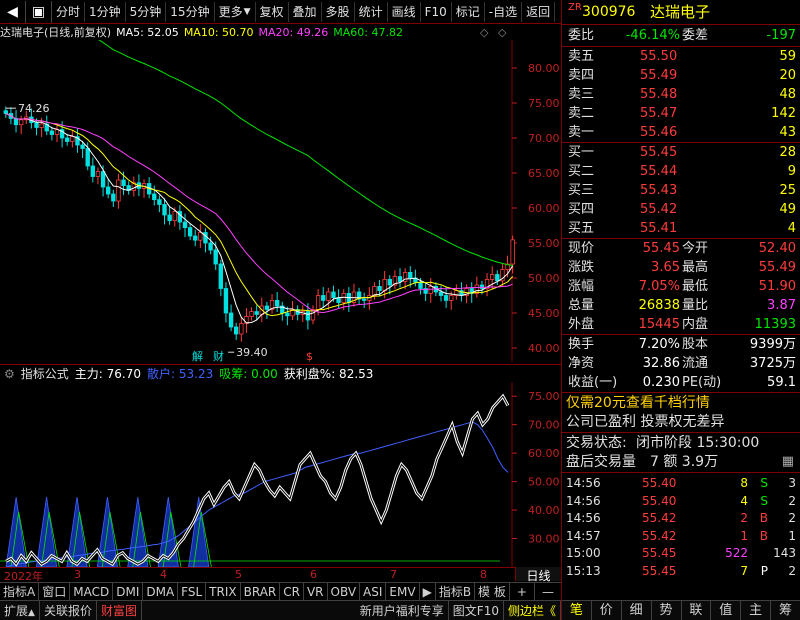  I want to click on toolbar-mark: 标记, so click(468, 11).